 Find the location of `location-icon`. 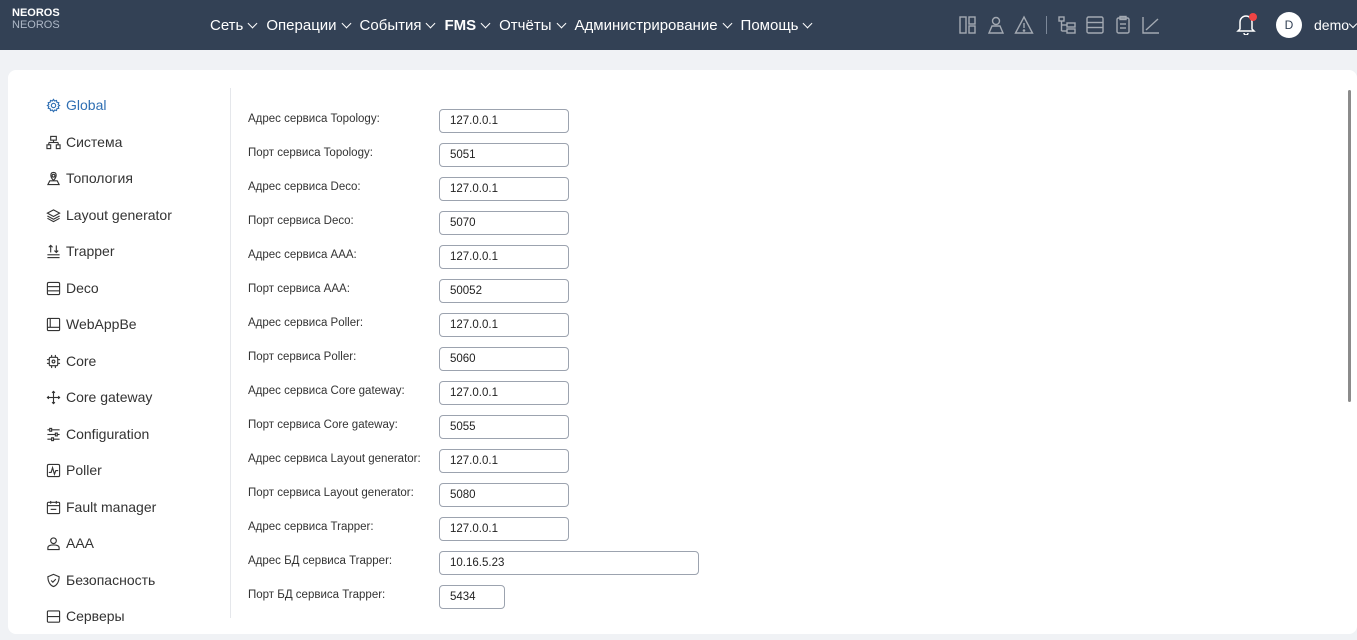

location-icon is located at coordinates (53, 178).